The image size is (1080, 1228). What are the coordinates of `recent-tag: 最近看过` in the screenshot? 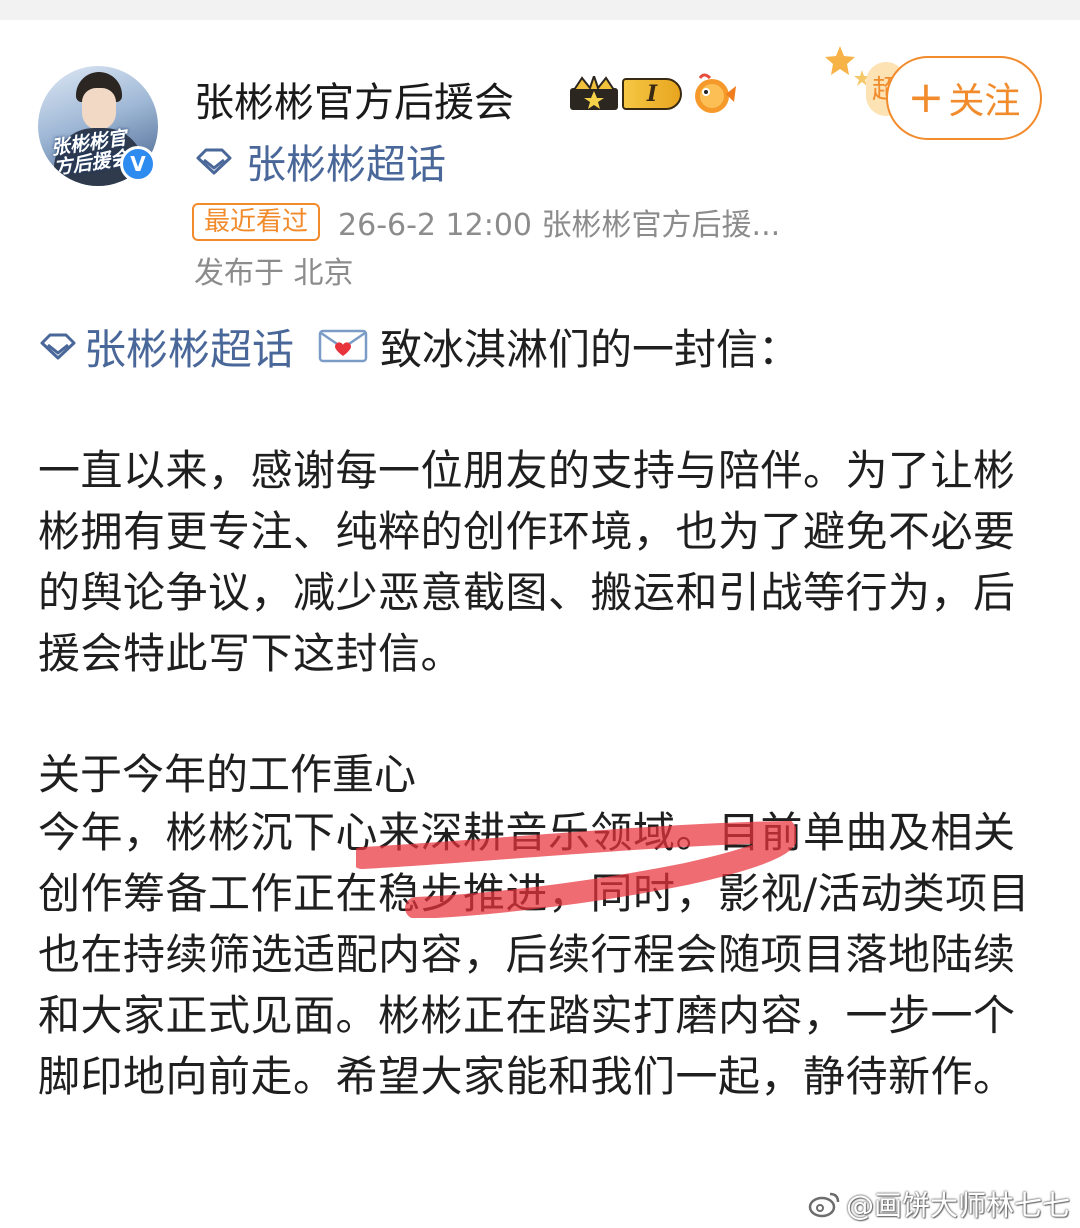 It's located at (256, 222).